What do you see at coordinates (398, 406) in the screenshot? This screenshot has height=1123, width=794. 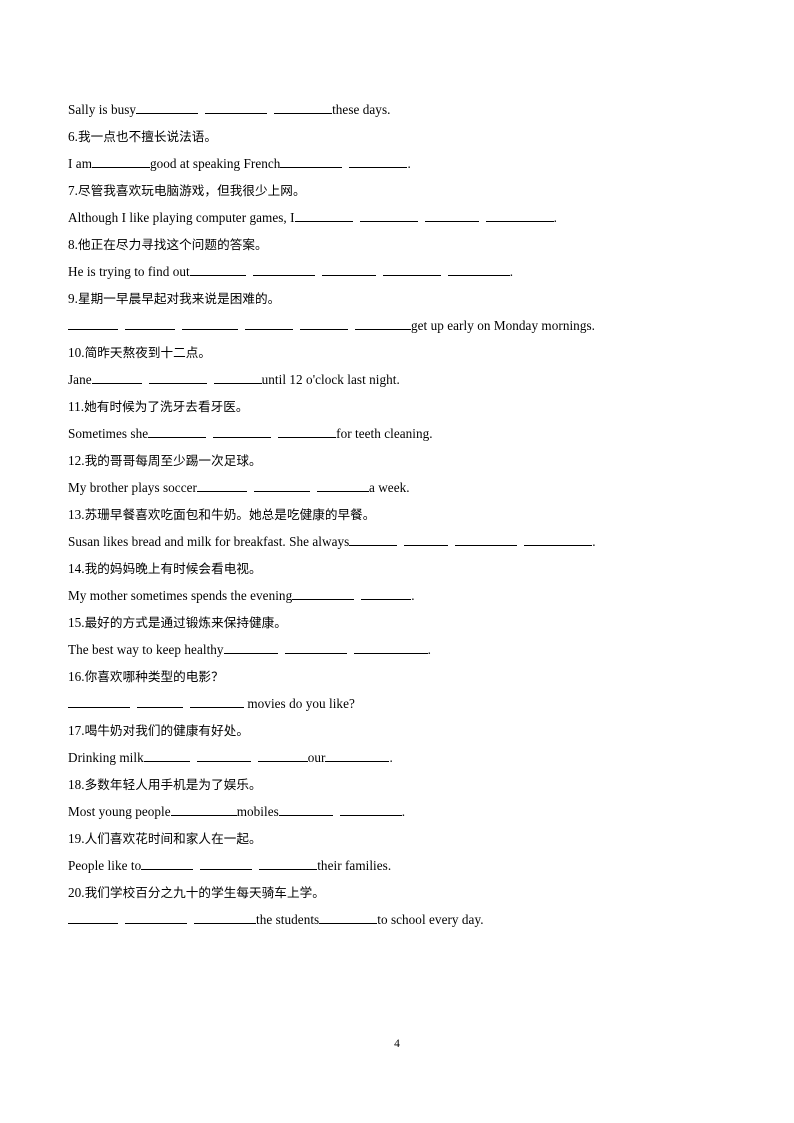 I see `worksheet-line-q11-chinese: 11.她有时候为了洗牙去看牙医。` at bounding box center [398, 406].